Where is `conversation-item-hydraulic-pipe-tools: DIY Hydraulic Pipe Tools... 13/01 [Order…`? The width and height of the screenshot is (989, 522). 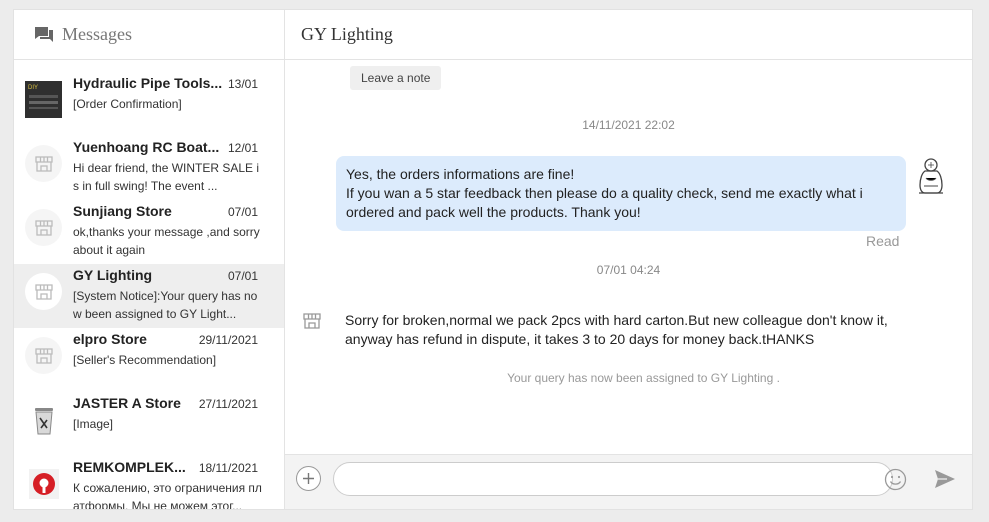
conversation-item-hydraulic-pipe-tools: DIY Hydraulic Pipe Tools... 13/01 [Order… is located at coordinates (149, 104).